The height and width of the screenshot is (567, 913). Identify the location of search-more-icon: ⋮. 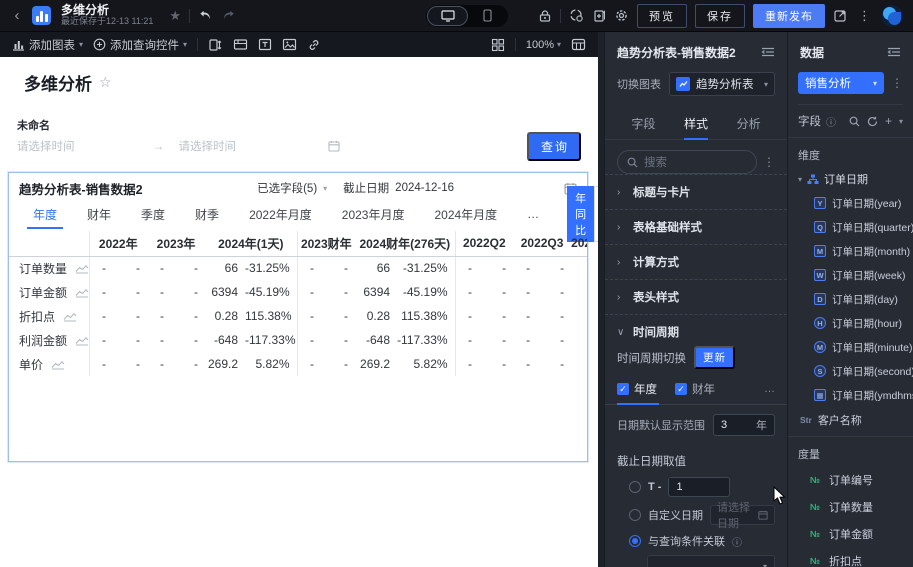
(769, 162).